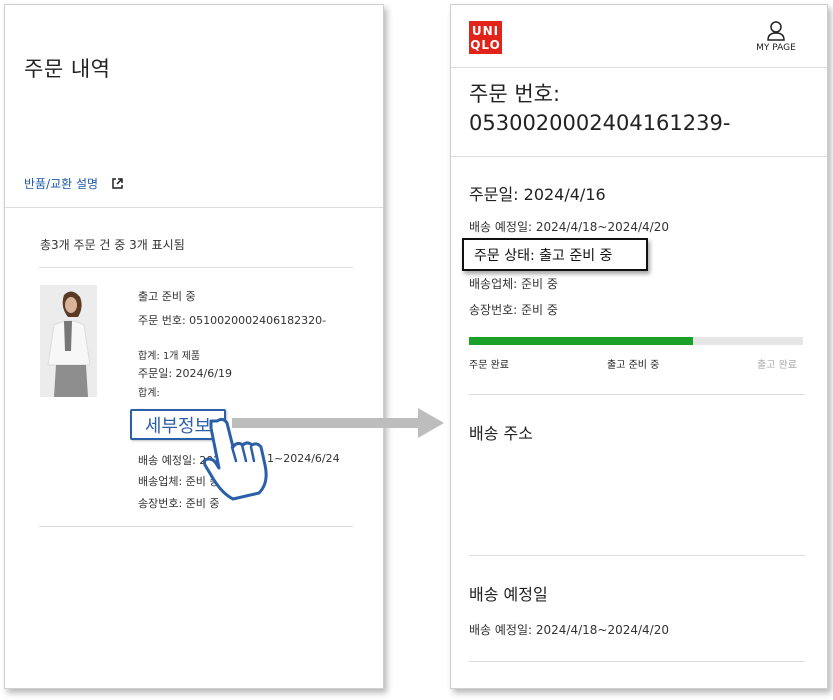 This screenshot has height=700, width=833. Describe the element at coordinates (61, 184) in the screenshot. I see `return-exchange-label: 반품/교환 설명` at that location.